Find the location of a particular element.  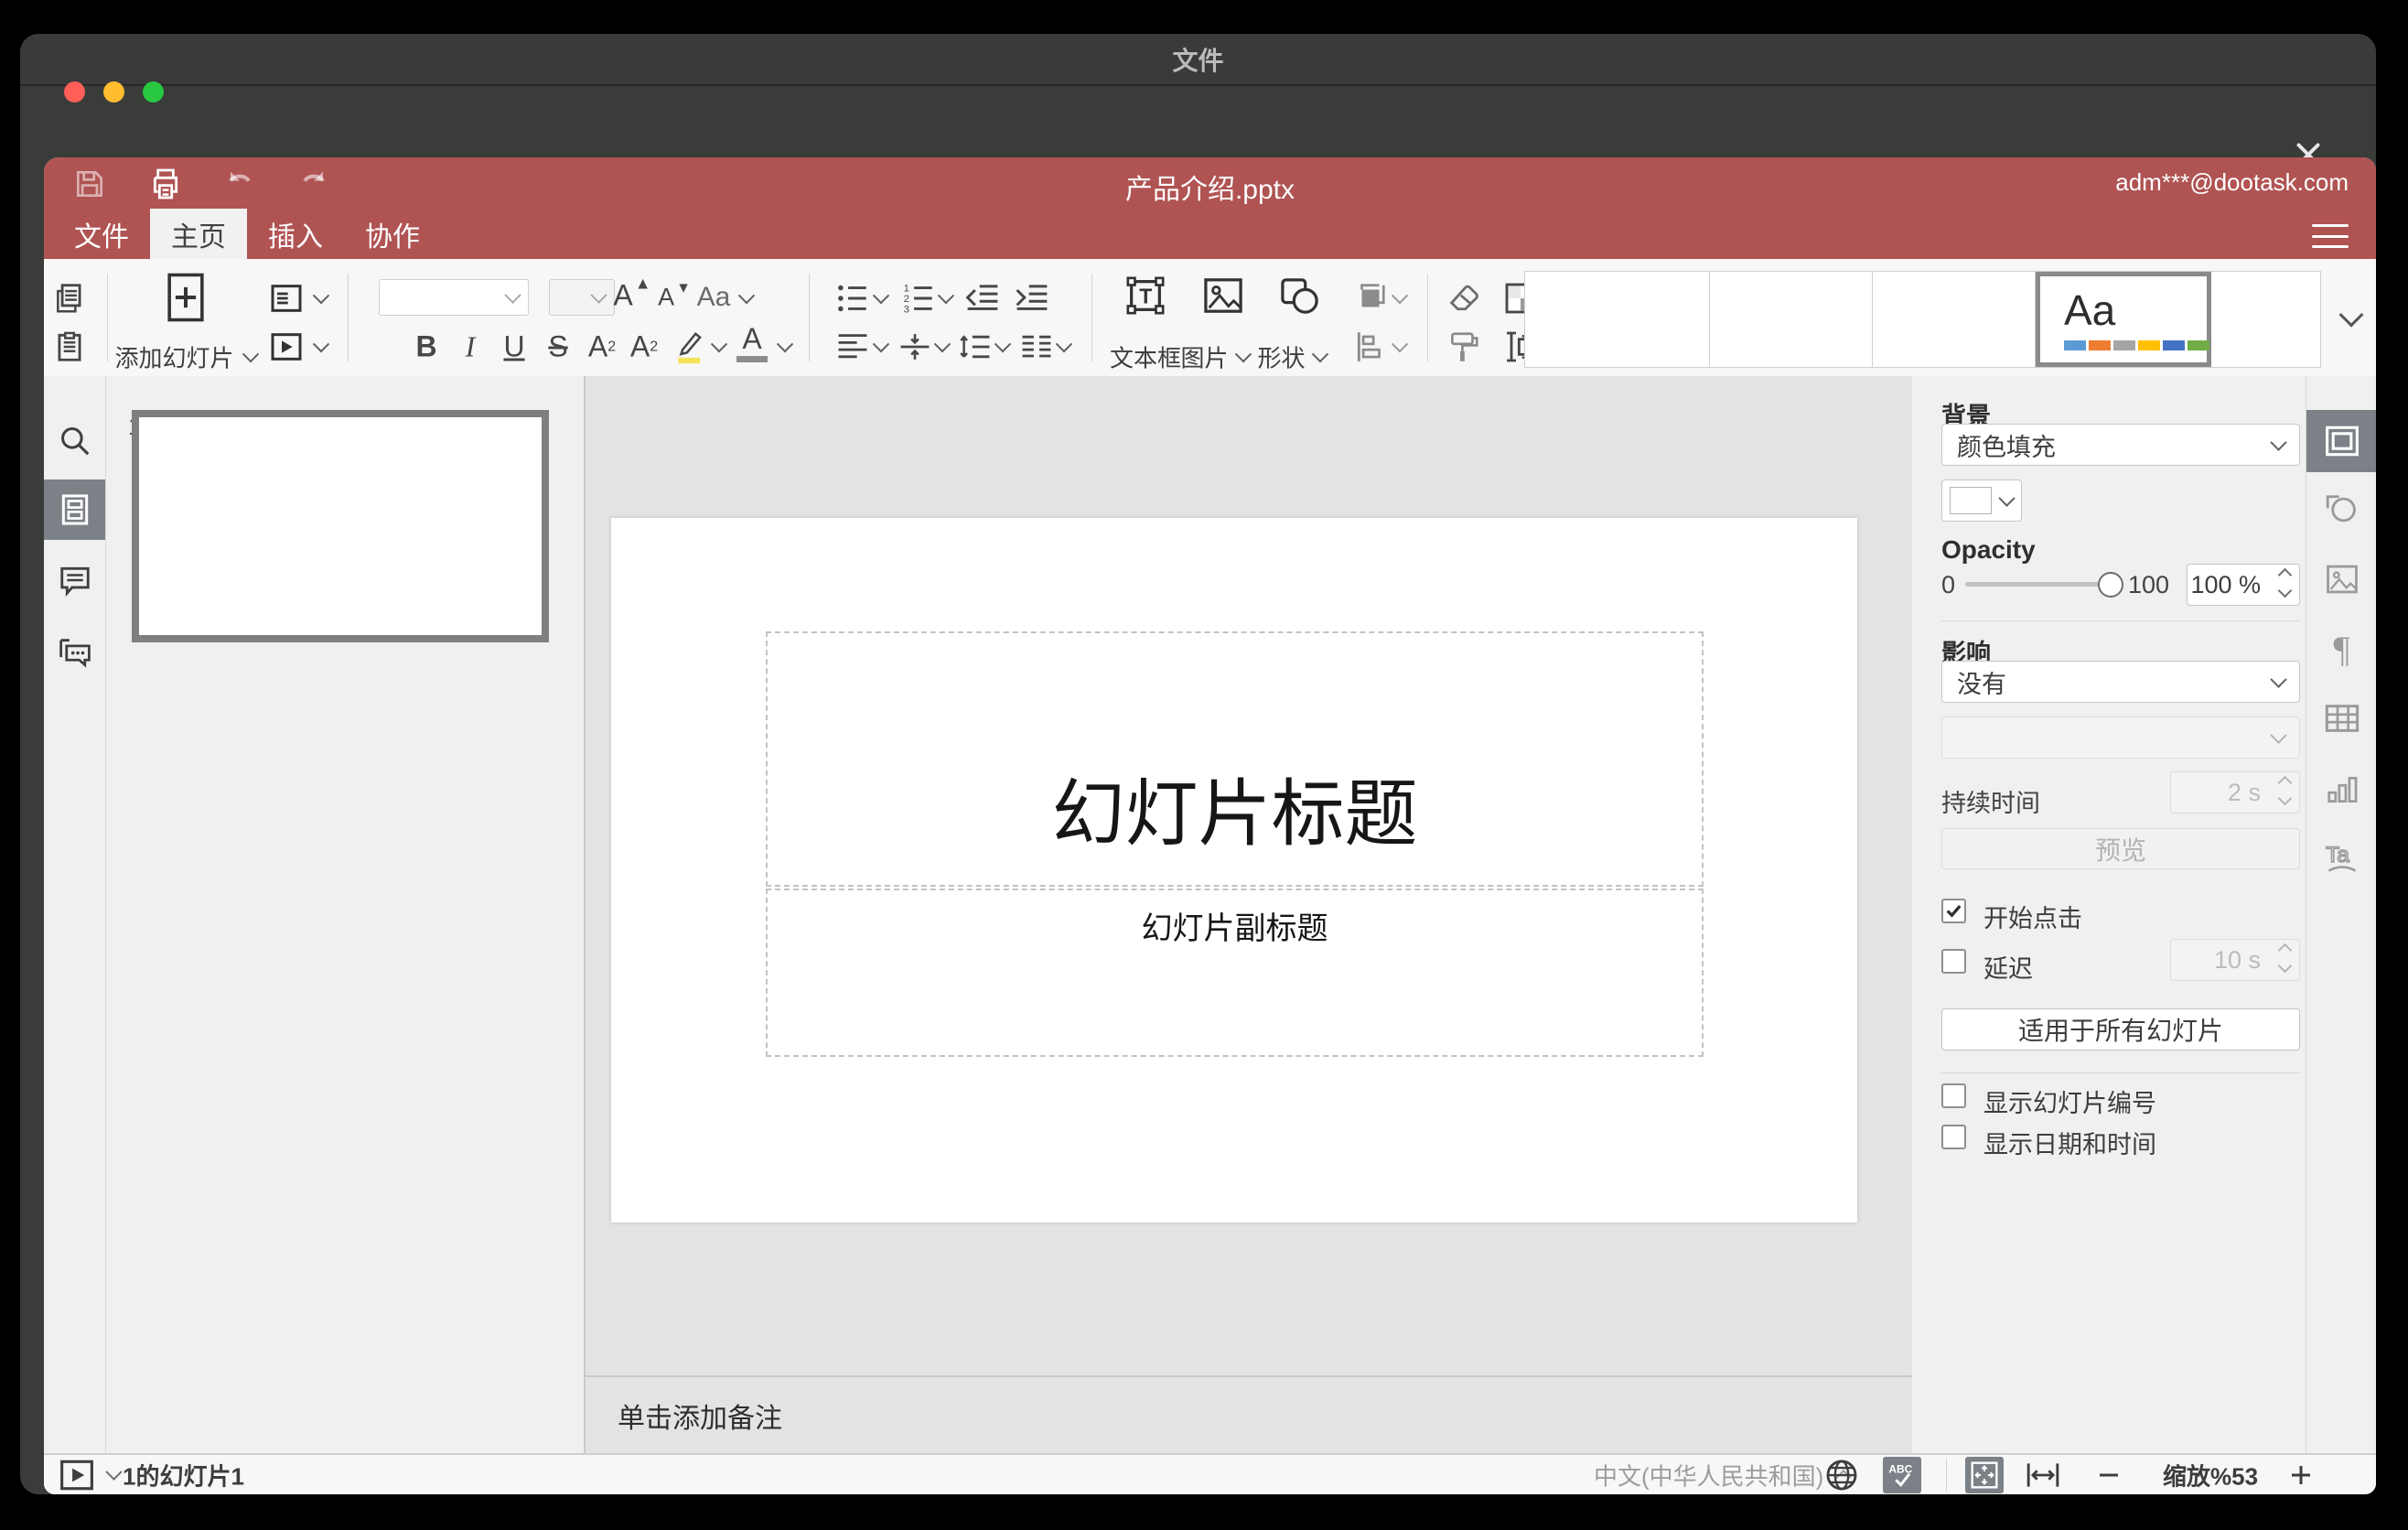

add-slide-button is located at coordinates (186, 297).